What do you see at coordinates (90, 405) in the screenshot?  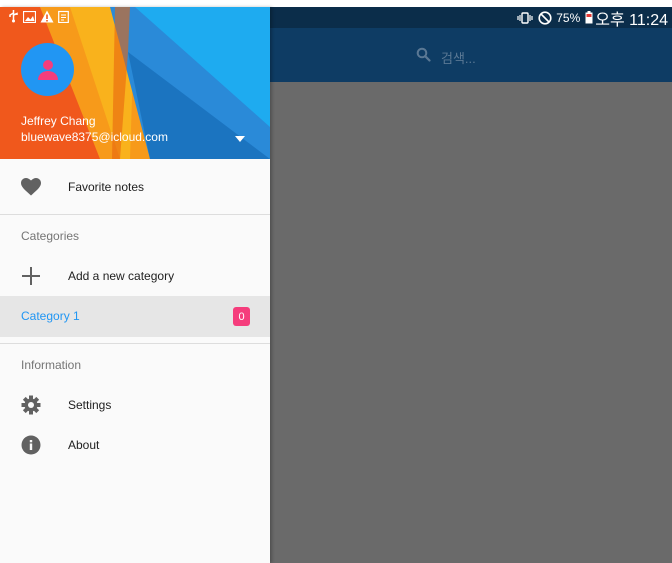 I see `settings-label: Settings` at bounding box center [90, 405].